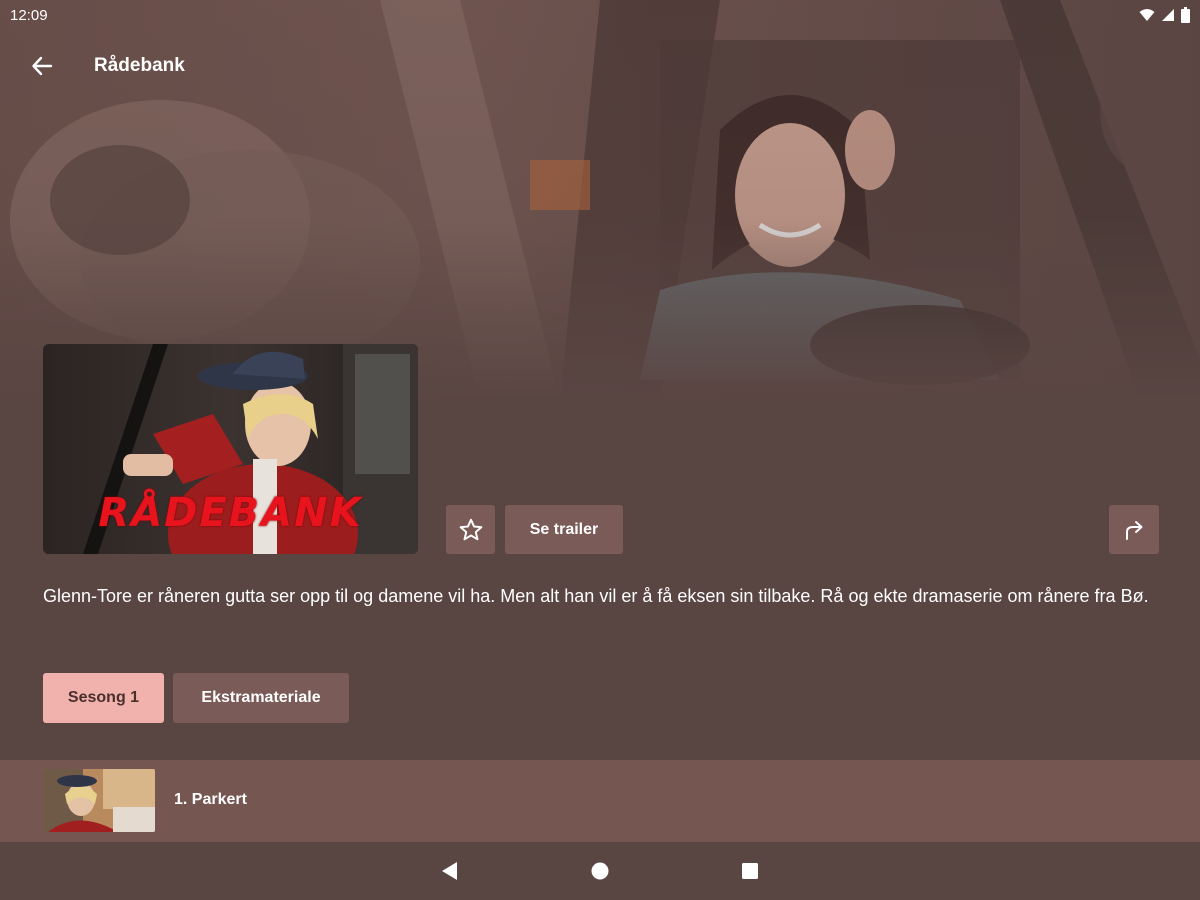 The image size is (1200, 900). I want to click on tab-extra-material: Ekstramateriale, so click(261, 698).